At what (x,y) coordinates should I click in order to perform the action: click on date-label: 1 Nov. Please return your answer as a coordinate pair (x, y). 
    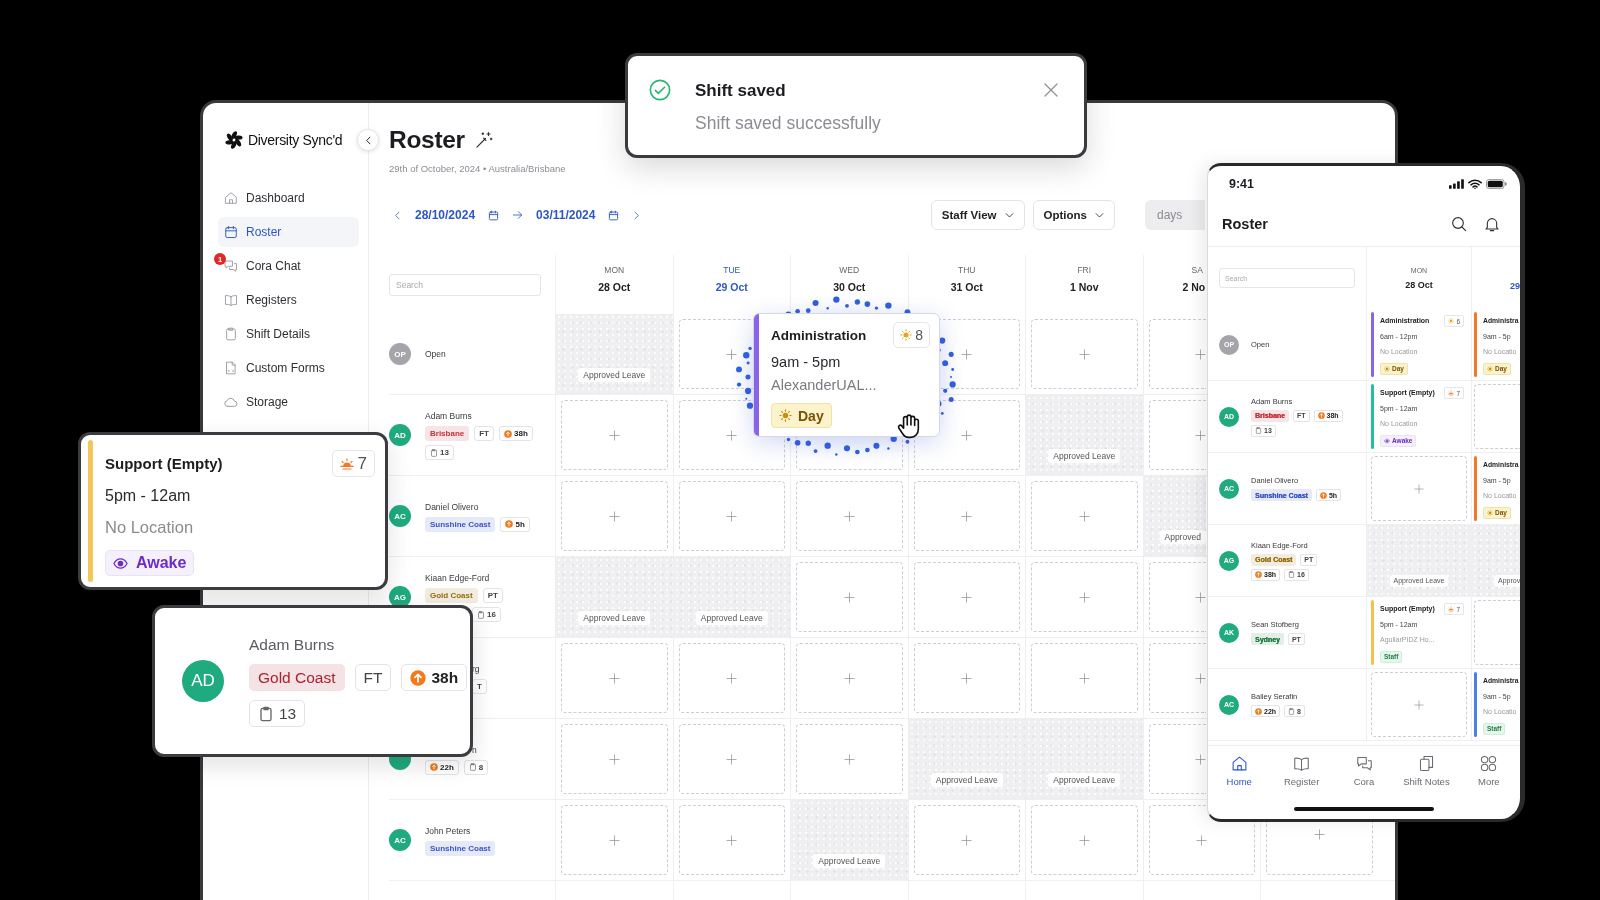
    Looking at the image, I should click on (1084, 287).